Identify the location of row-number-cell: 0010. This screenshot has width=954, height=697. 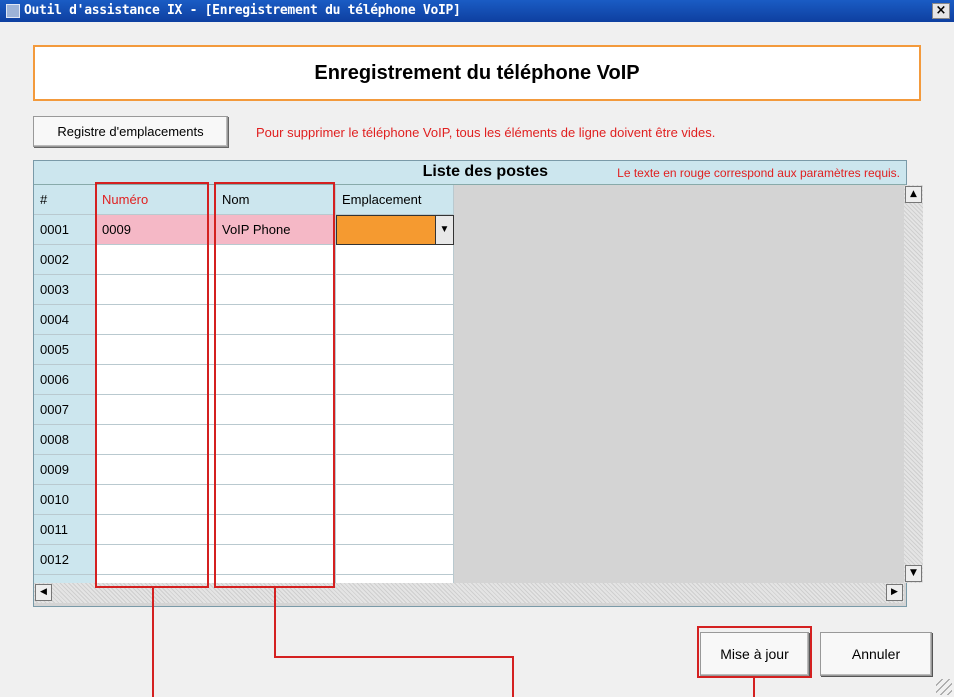
(65, 500).